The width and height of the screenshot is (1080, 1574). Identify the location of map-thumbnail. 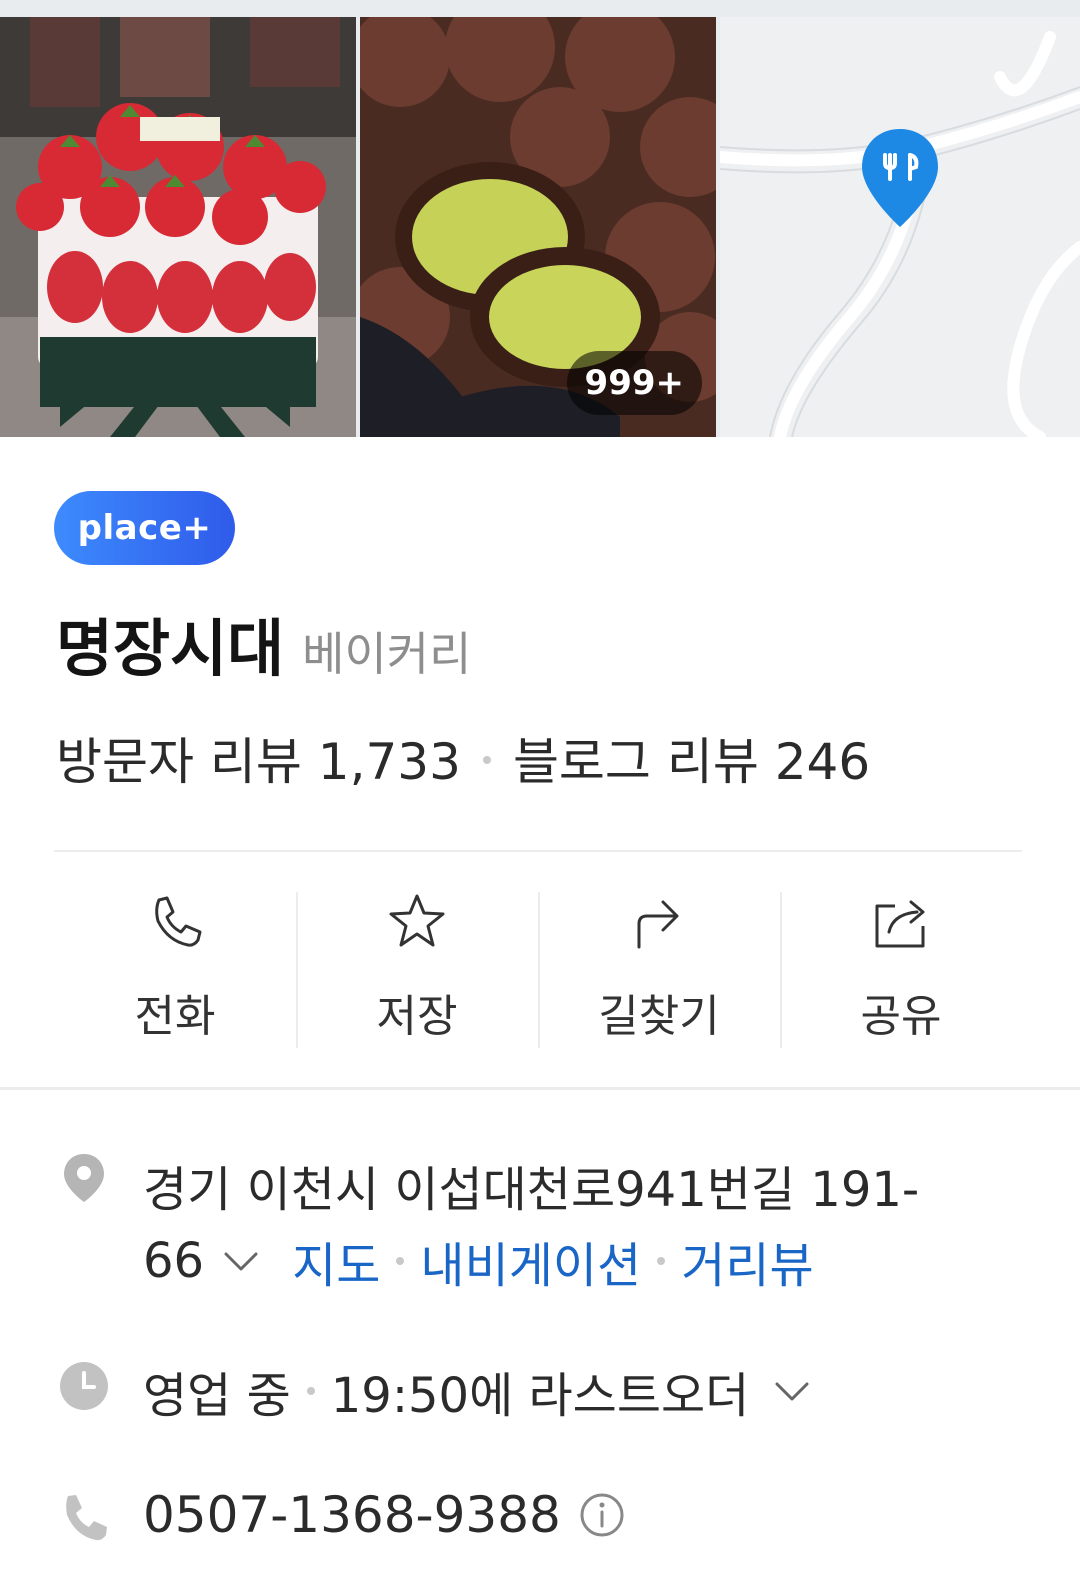
(900, 227).